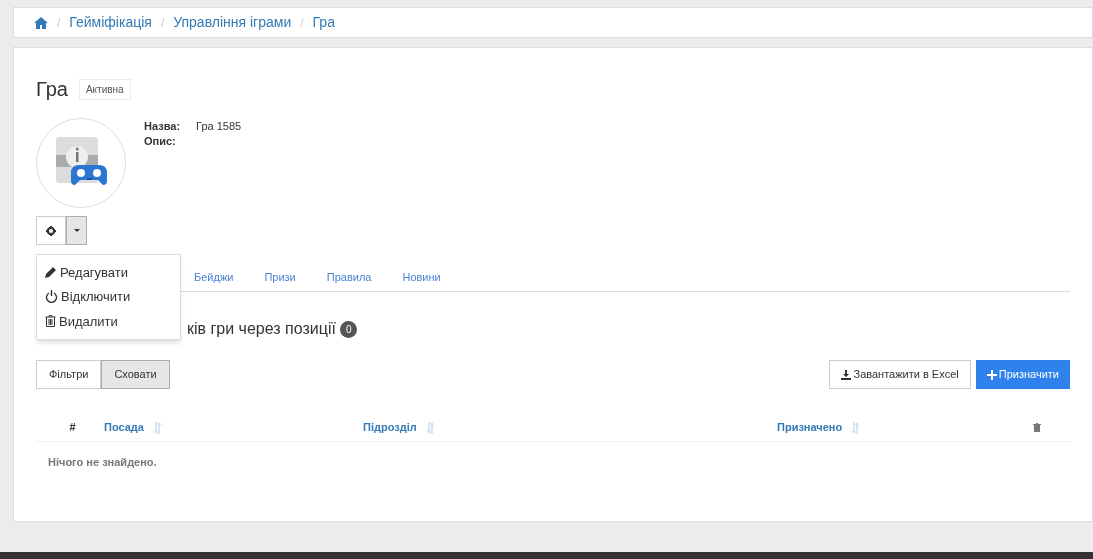 This screenshot has height=559, width=1093. I want to click on plus-icon, so click(991, 374).